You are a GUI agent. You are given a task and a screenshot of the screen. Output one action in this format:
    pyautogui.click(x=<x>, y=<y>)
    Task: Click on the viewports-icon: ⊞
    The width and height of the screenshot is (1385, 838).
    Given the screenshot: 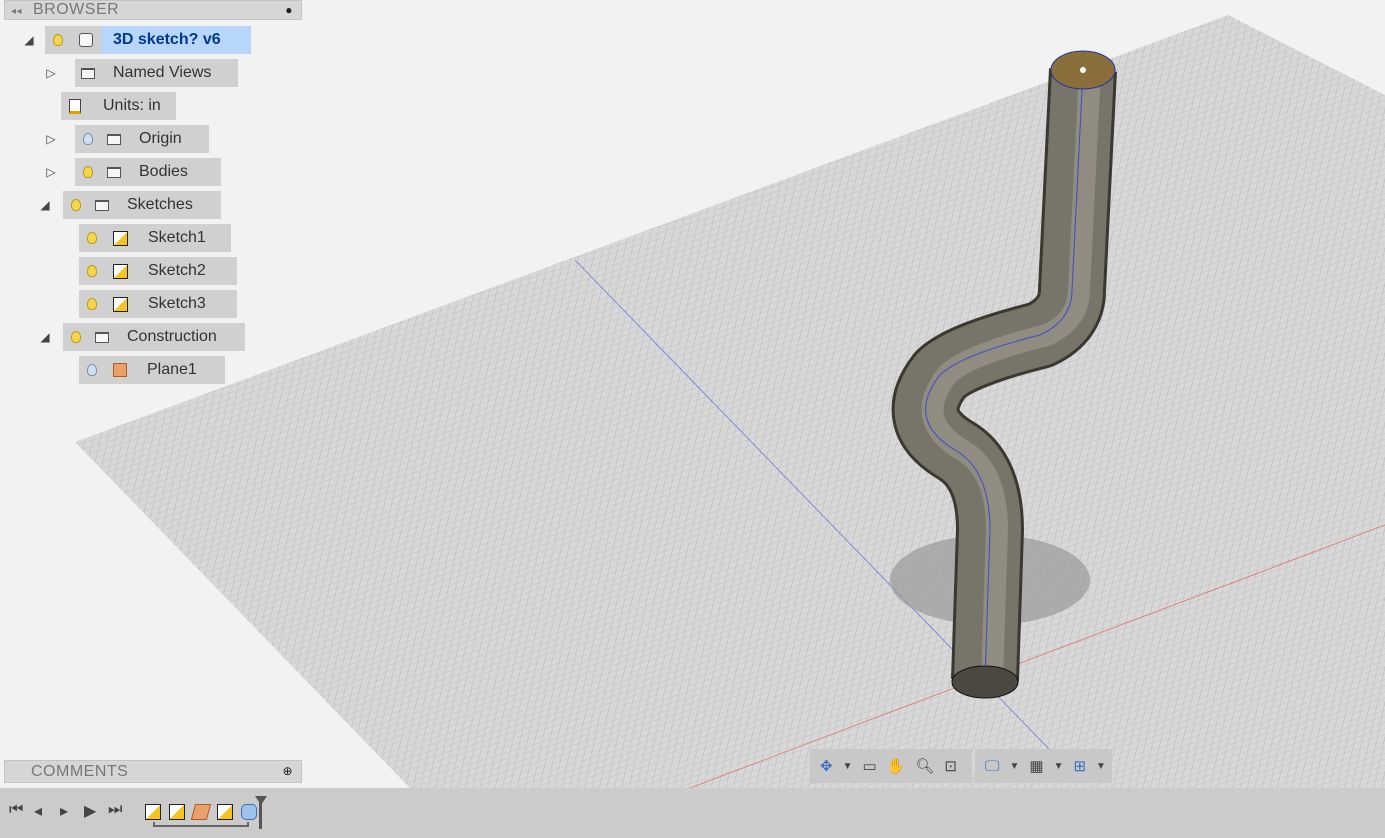 What is the action you would take?
    pyautogui.click(x=1079, y=766)
    